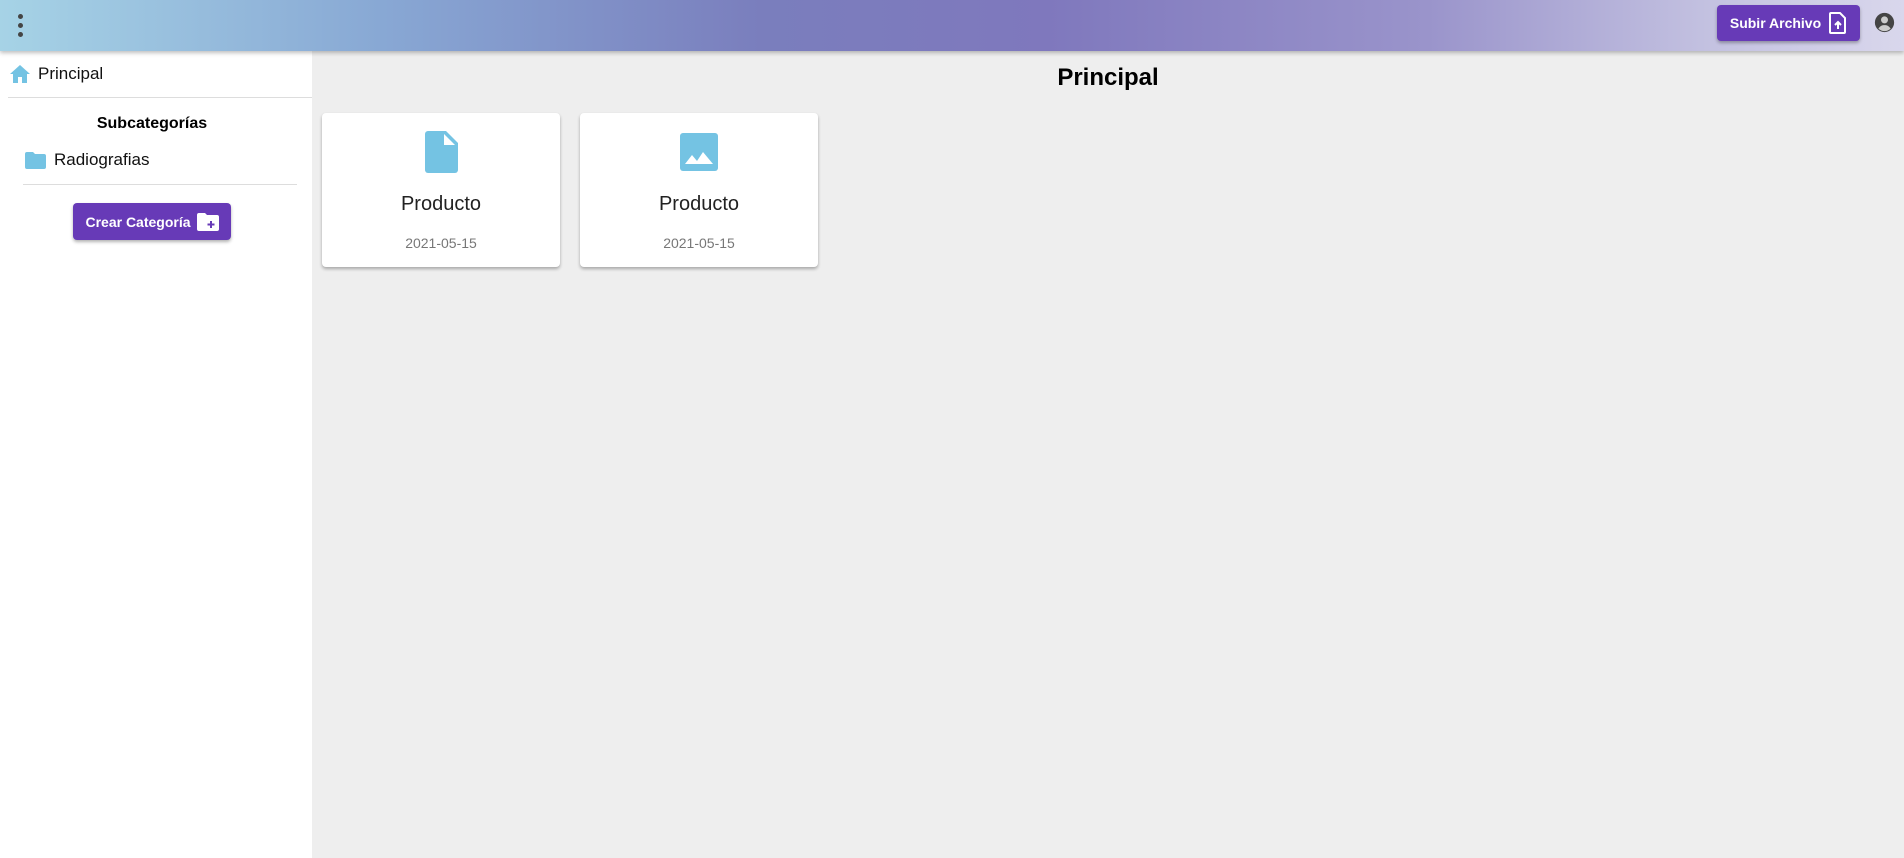  What do you see at coordinates (1775, 23) in the screenshot?
I see `upload-label: Subir Archivo` at bounding box center [1775, 23].